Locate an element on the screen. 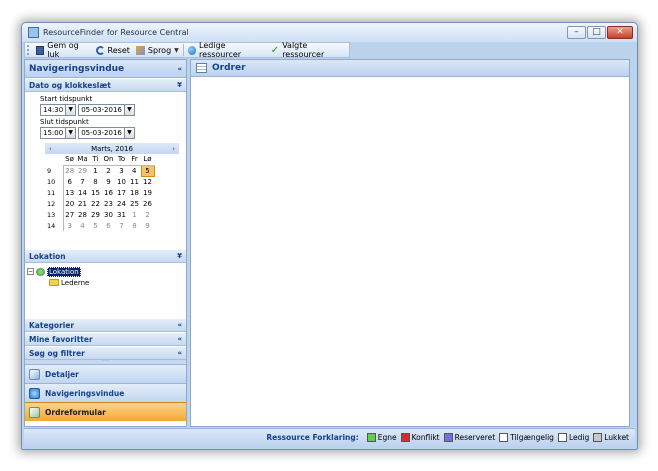  calendar-day: 17 is located at coordinates (121, 192).